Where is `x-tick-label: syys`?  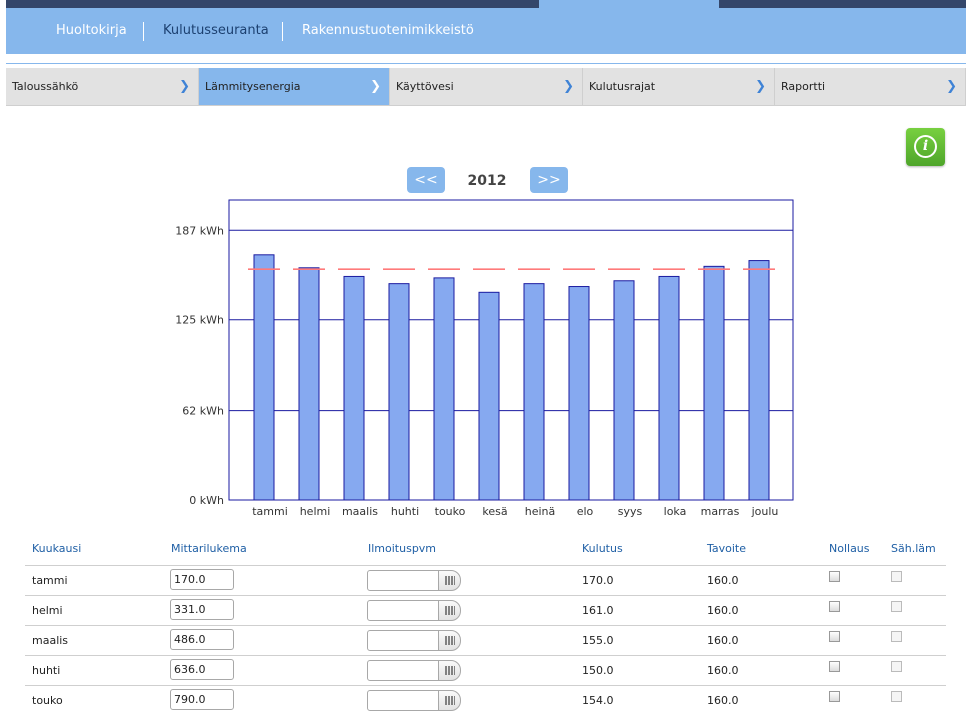 x-tick-label: syys is located at coordinates (630, 511).